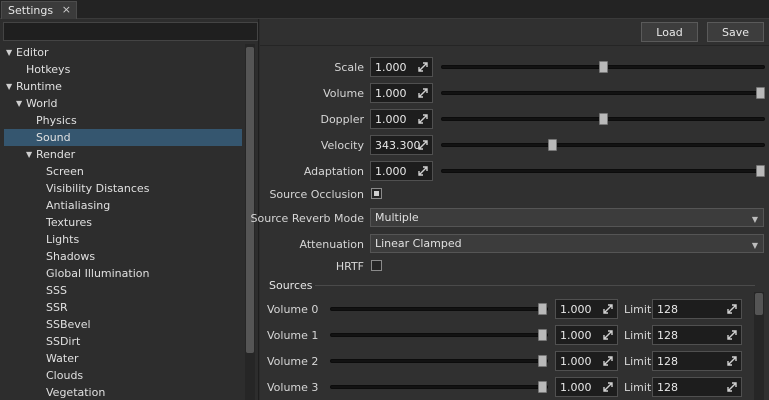 The height and width of the screenshot is (400, 769). Describe the element at coordinates (542, 387) in the screenshot. I see `source-volume-3-slider-handle` at that location.